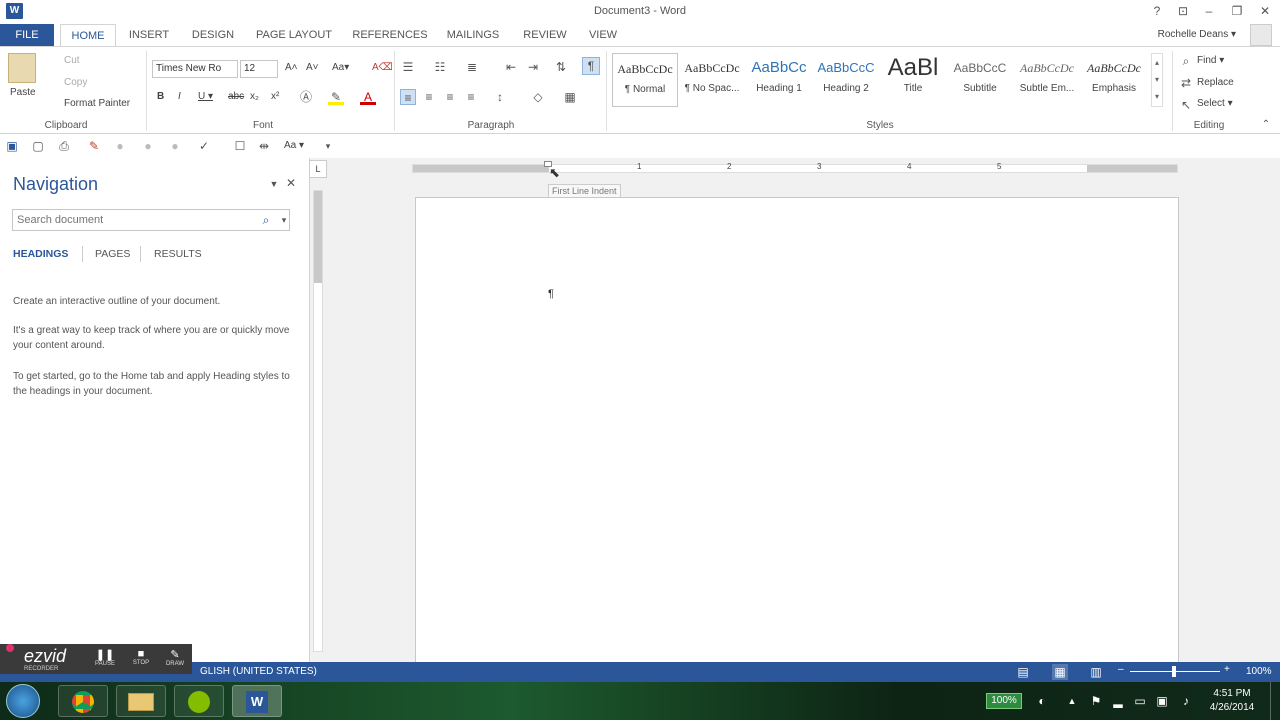 Image resolution: width=1280 pixels, height=720 pixels. What do you see at coordinates (1174, 671) in the screenshot?
I see `zoom-slider-thumb` at bounding box center [1174, 671].